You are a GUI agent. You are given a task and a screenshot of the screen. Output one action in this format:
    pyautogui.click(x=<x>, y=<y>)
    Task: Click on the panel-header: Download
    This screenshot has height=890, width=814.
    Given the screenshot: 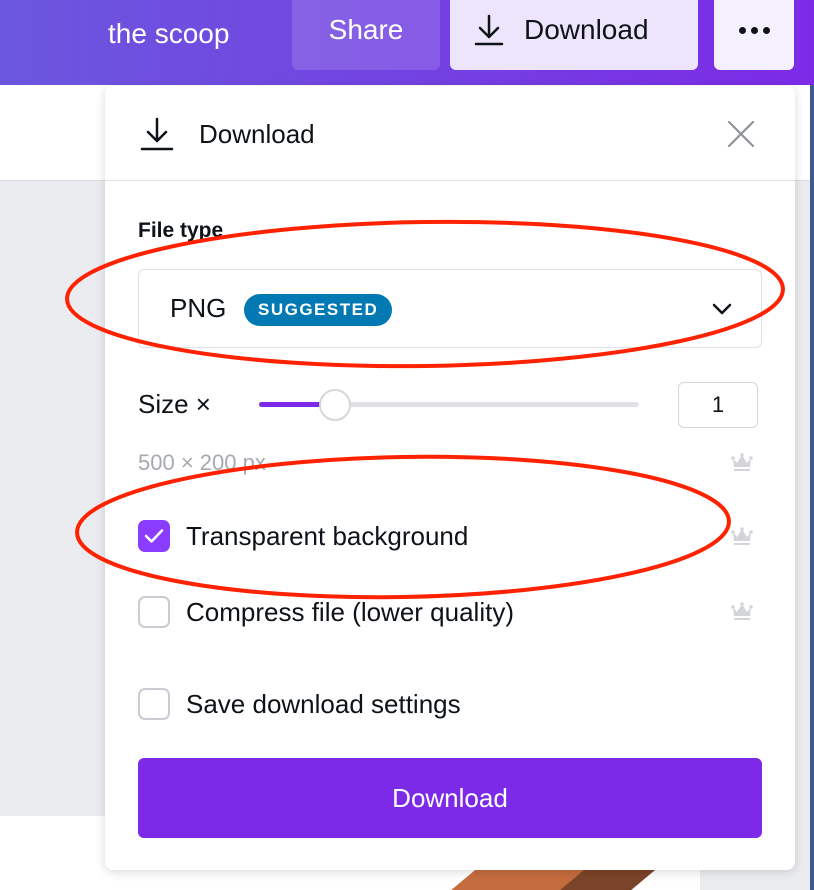 What is the action you would take?
    pyautogui.click(x=450, y=133)
    